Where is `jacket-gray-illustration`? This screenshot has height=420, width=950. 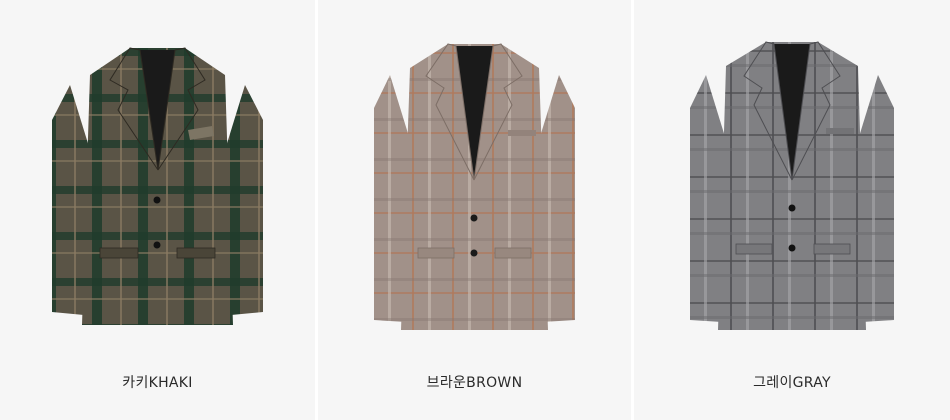
jacket-gray-illustration is located at coordinates (792, 185).